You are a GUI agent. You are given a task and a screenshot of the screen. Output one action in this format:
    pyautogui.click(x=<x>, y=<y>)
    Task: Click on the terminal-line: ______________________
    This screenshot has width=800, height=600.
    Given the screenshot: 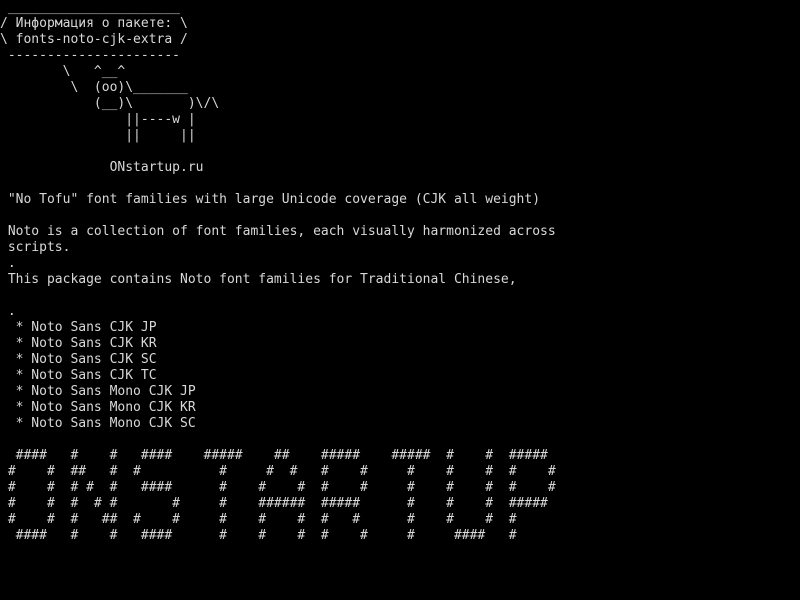 What is the action you would take?
    pyautogui.click(x=90, y=7)
    